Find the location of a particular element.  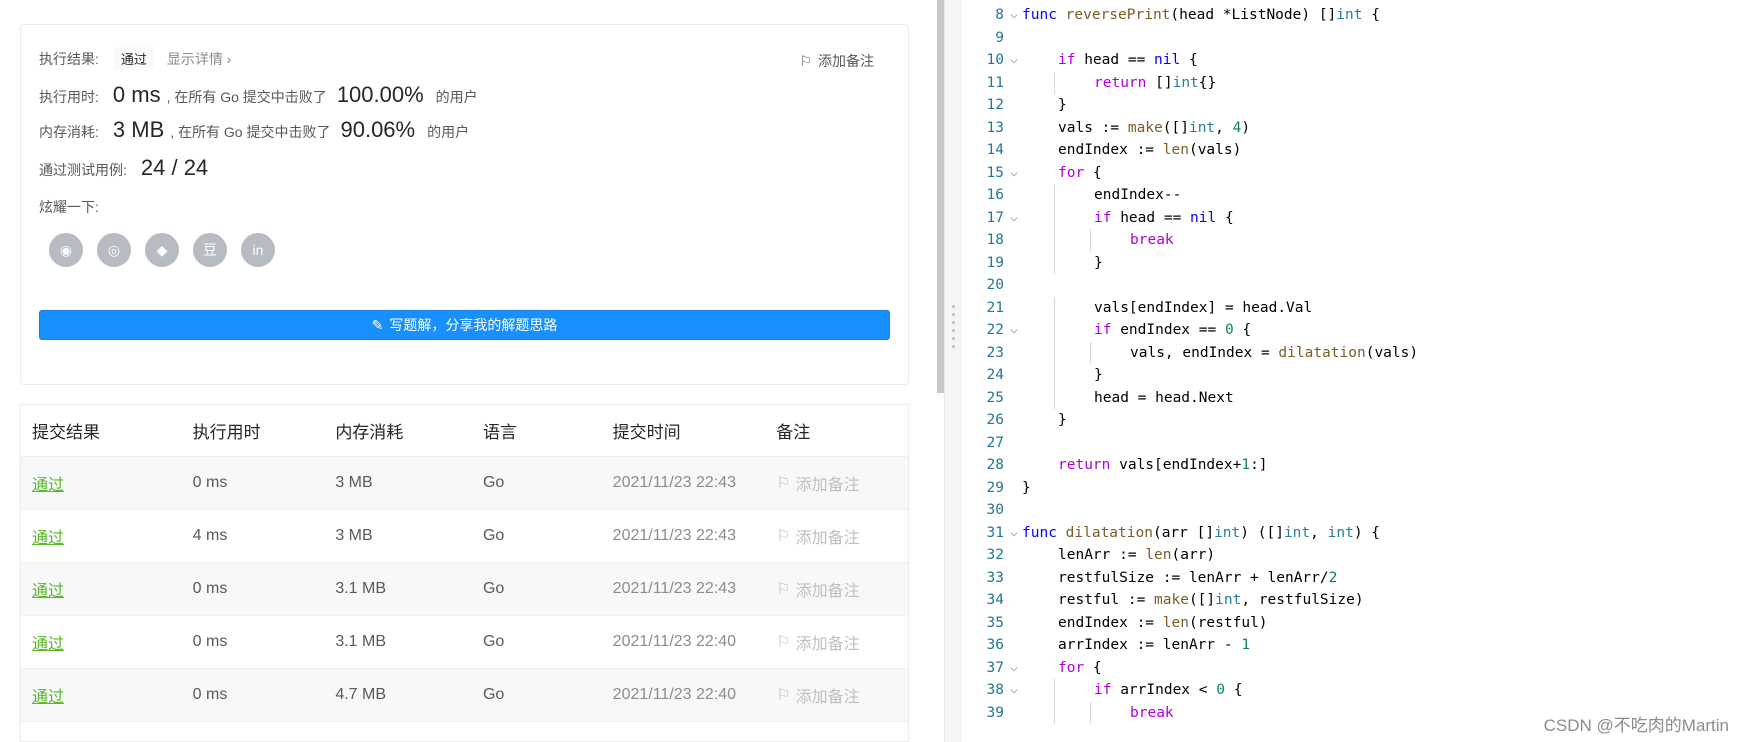

status-row: 执行结果: 通过 显示详情 › is located at coordinates (135, 58).